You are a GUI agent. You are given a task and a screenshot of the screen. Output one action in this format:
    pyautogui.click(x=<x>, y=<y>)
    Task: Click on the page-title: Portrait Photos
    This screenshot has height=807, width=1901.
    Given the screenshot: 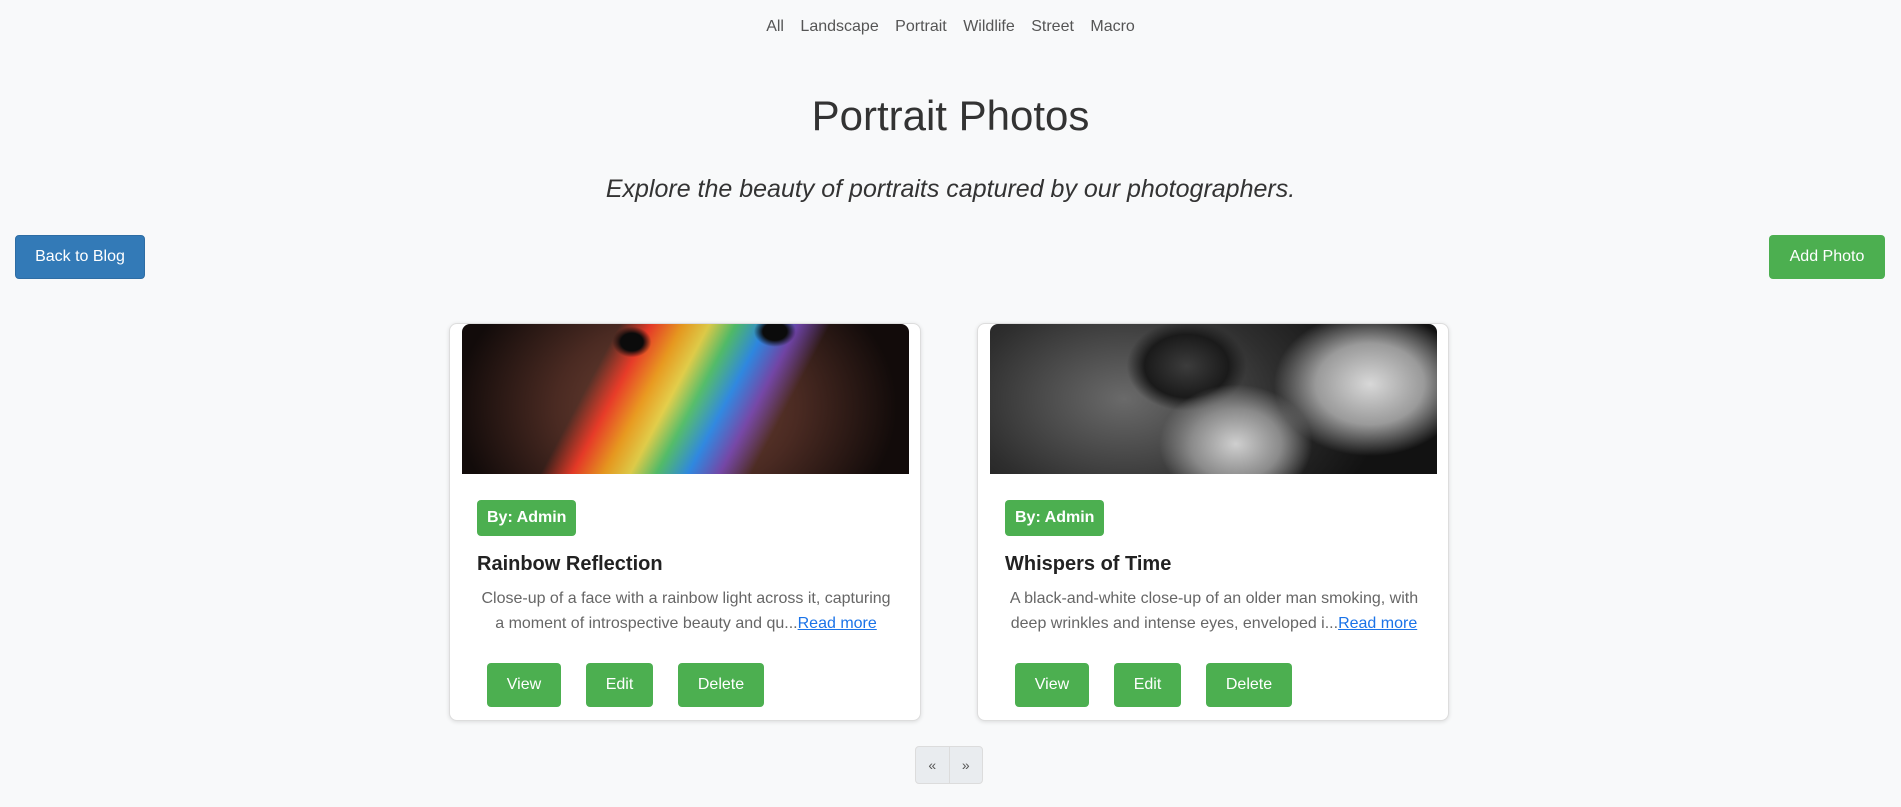 What is the action you would take?
    pyautogui.click(x=950, y=115)
    